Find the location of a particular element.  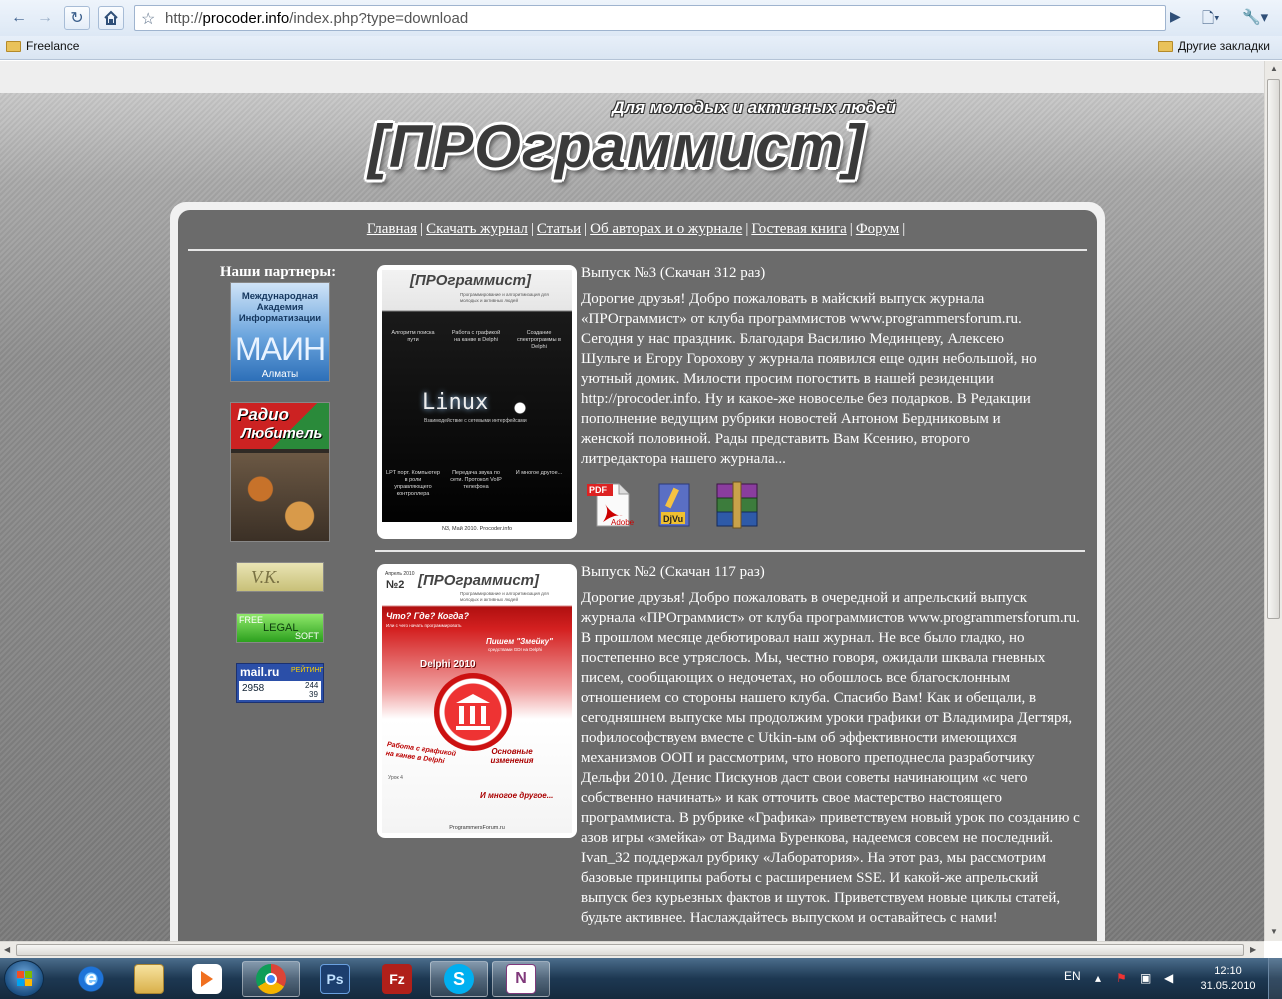

issue-3-title: Выпуск №3 (Скачан 312 раз) is located at coordinates (673, 273).